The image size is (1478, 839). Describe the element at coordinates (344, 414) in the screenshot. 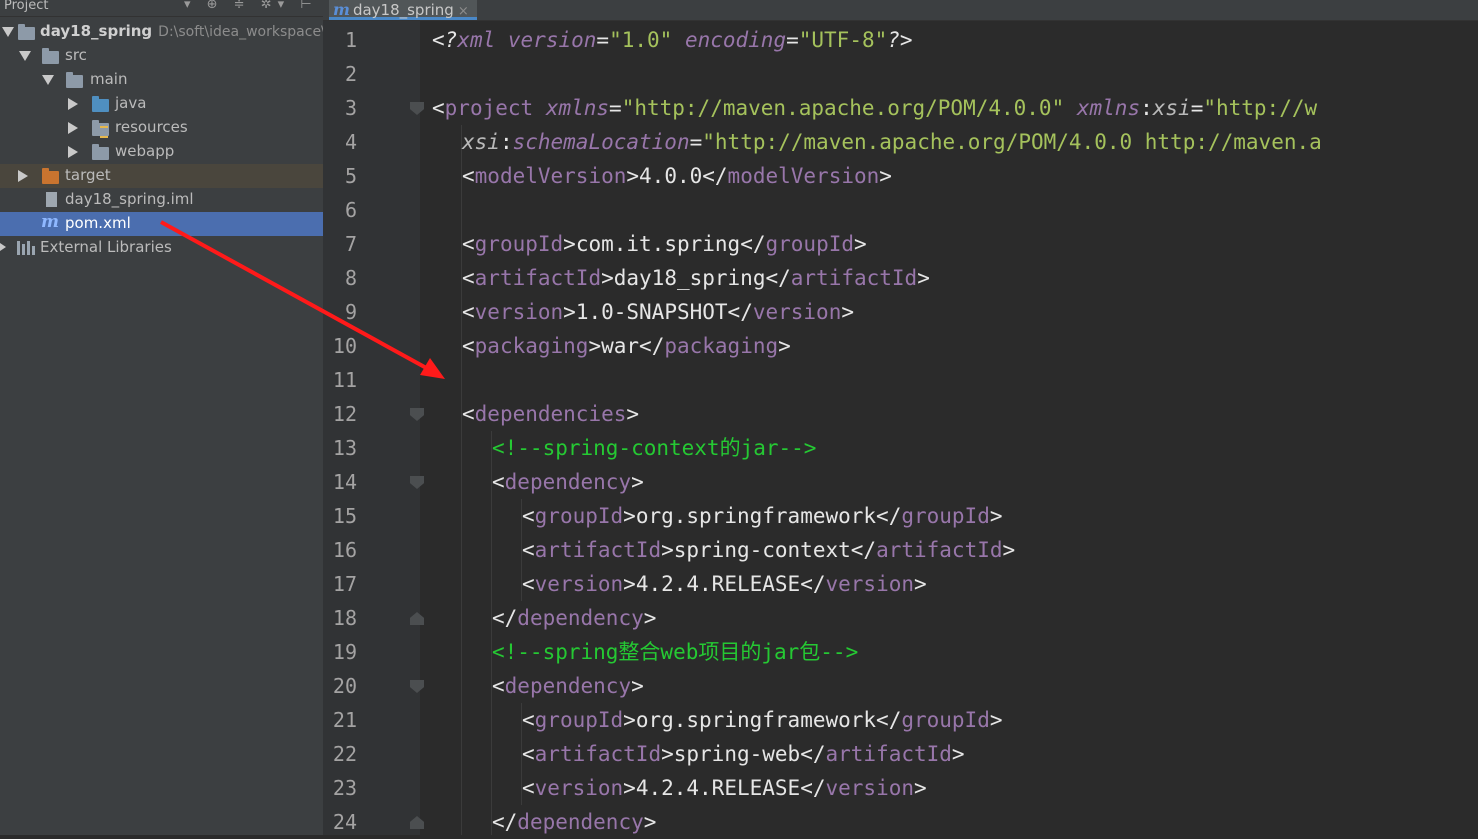

I see `line-number: 12` at that location.